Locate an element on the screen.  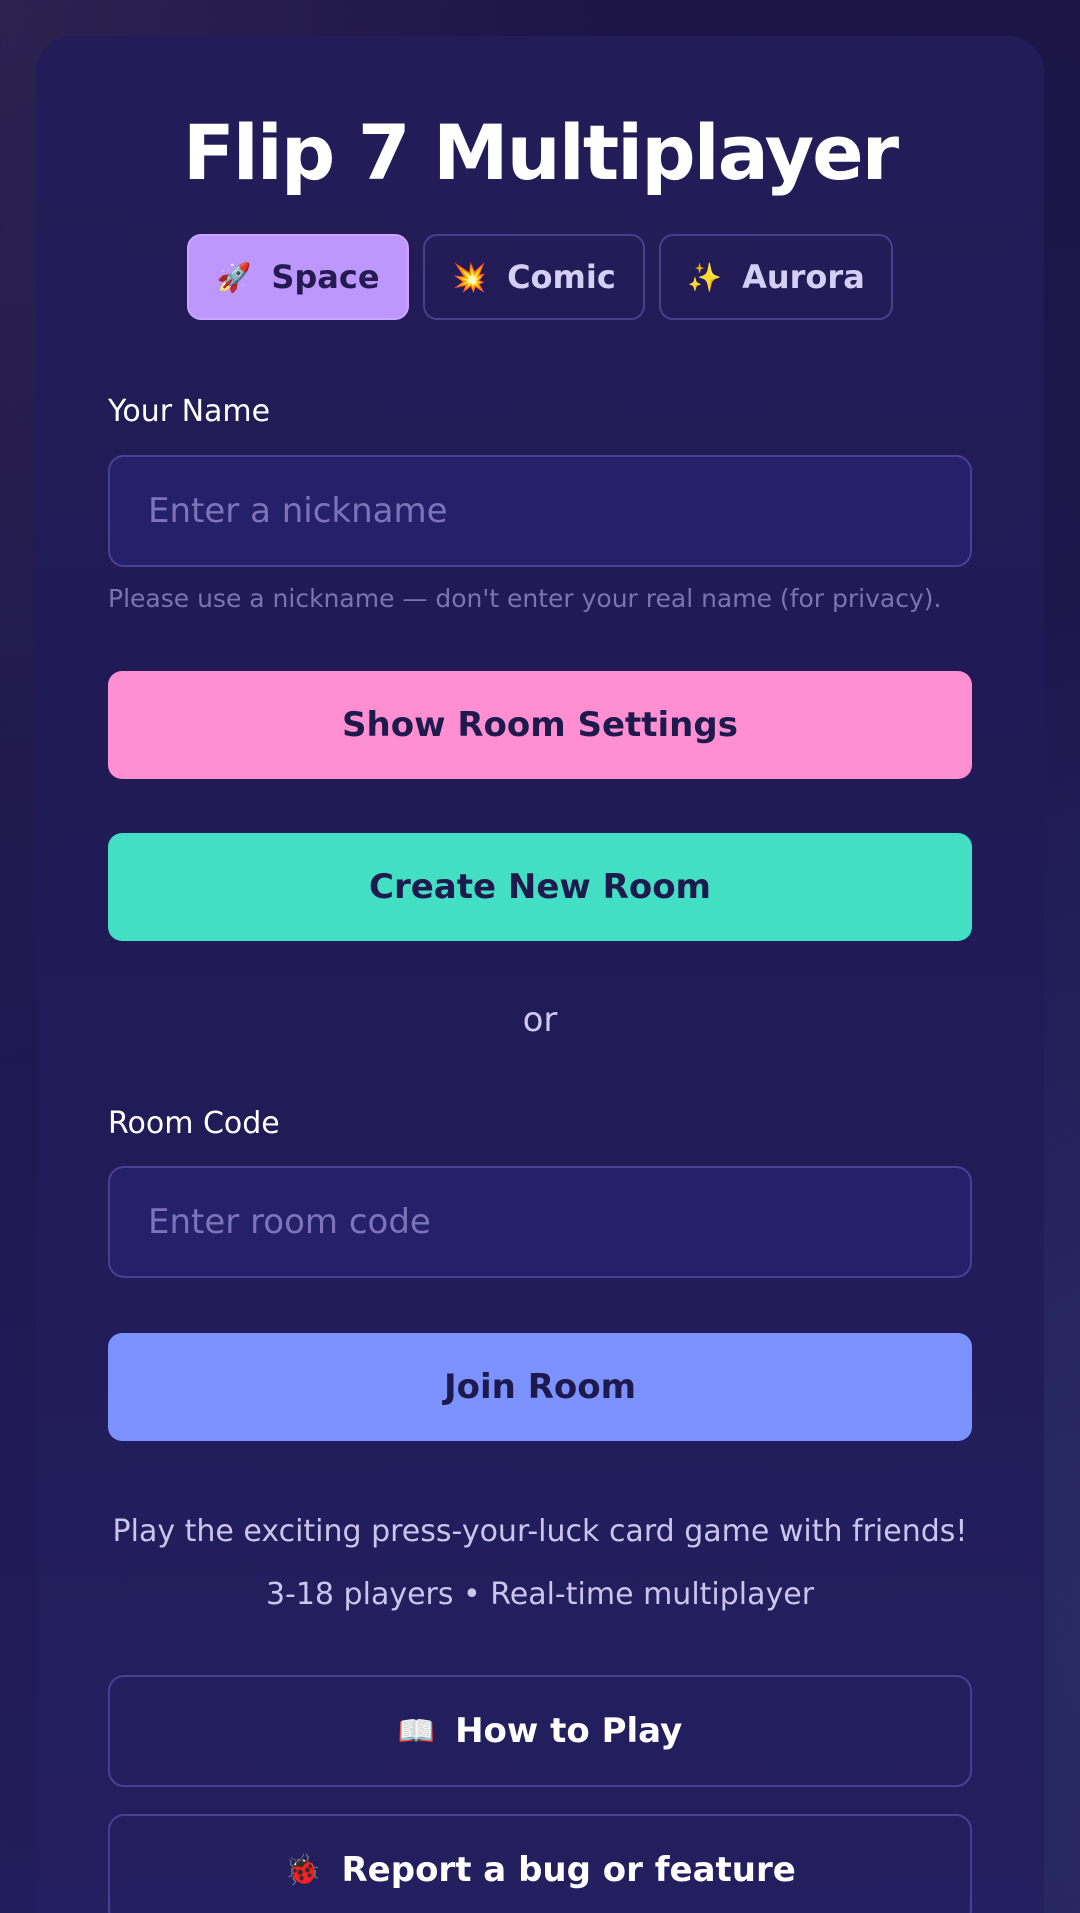
how-to-play-button: 📖 How to Play is located at coordinates (540, 1731).